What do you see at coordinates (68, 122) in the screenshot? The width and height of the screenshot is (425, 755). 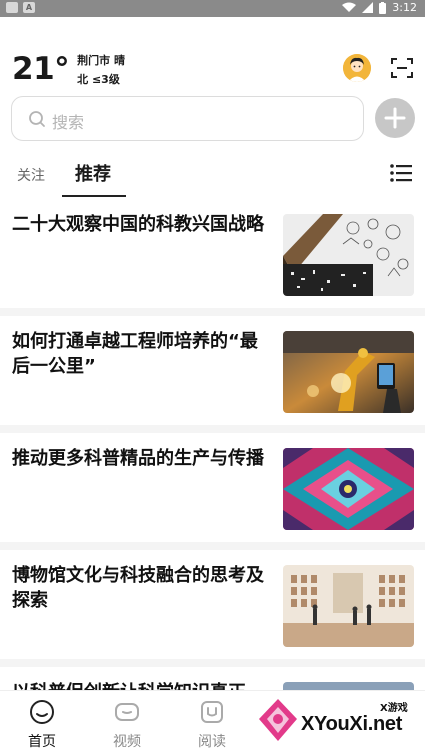 I see `search-placeholder: 搜索` at bounding box center [68, 122].